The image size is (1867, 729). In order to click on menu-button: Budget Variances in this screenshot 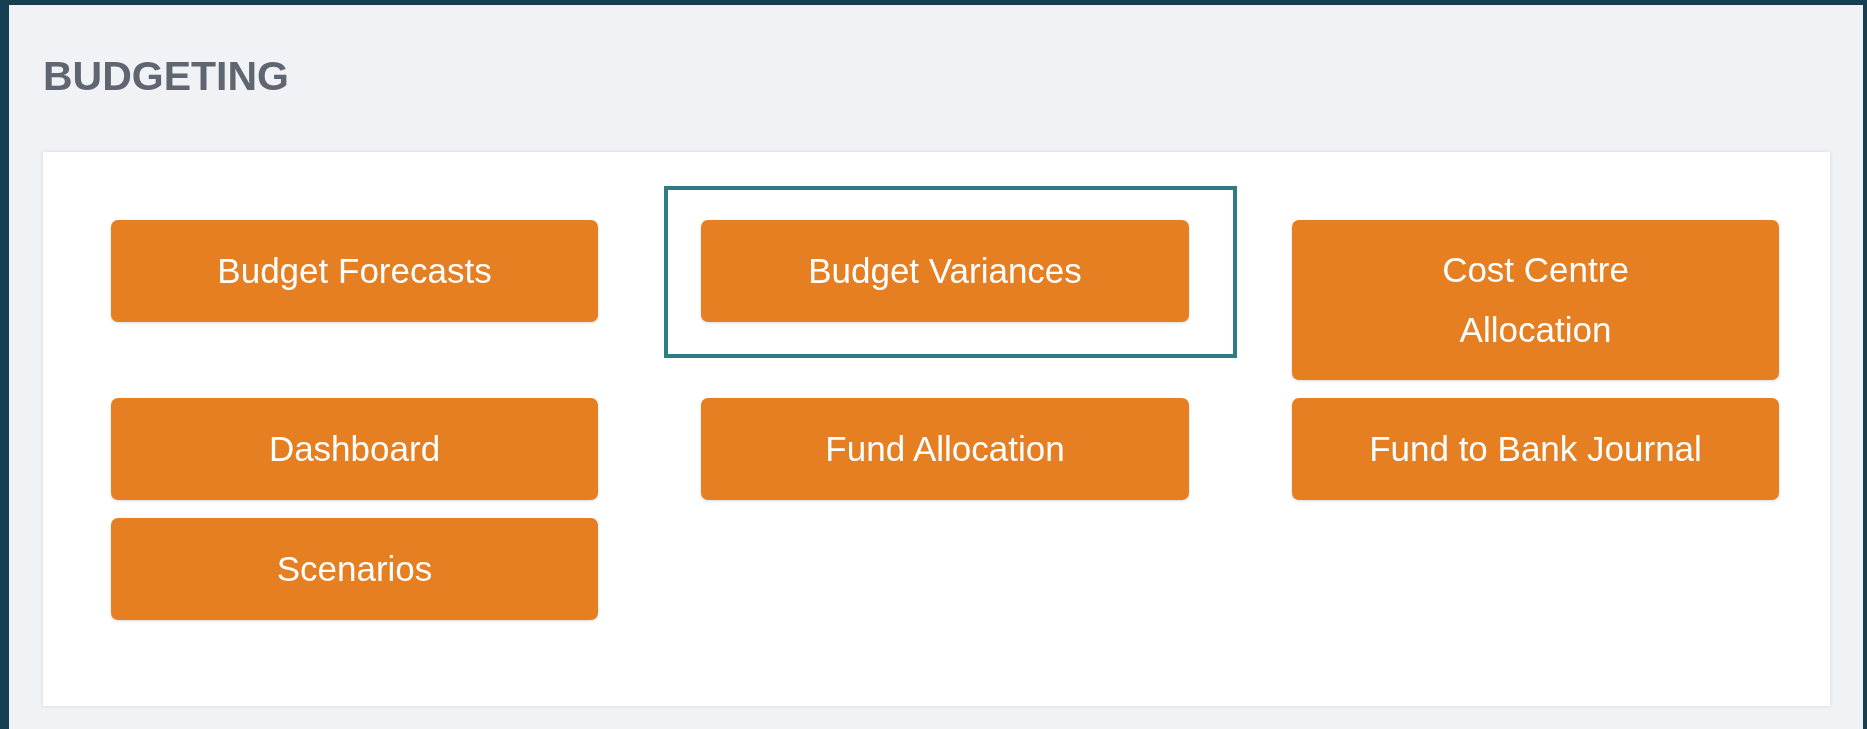, I will do `click(945, 271)`.